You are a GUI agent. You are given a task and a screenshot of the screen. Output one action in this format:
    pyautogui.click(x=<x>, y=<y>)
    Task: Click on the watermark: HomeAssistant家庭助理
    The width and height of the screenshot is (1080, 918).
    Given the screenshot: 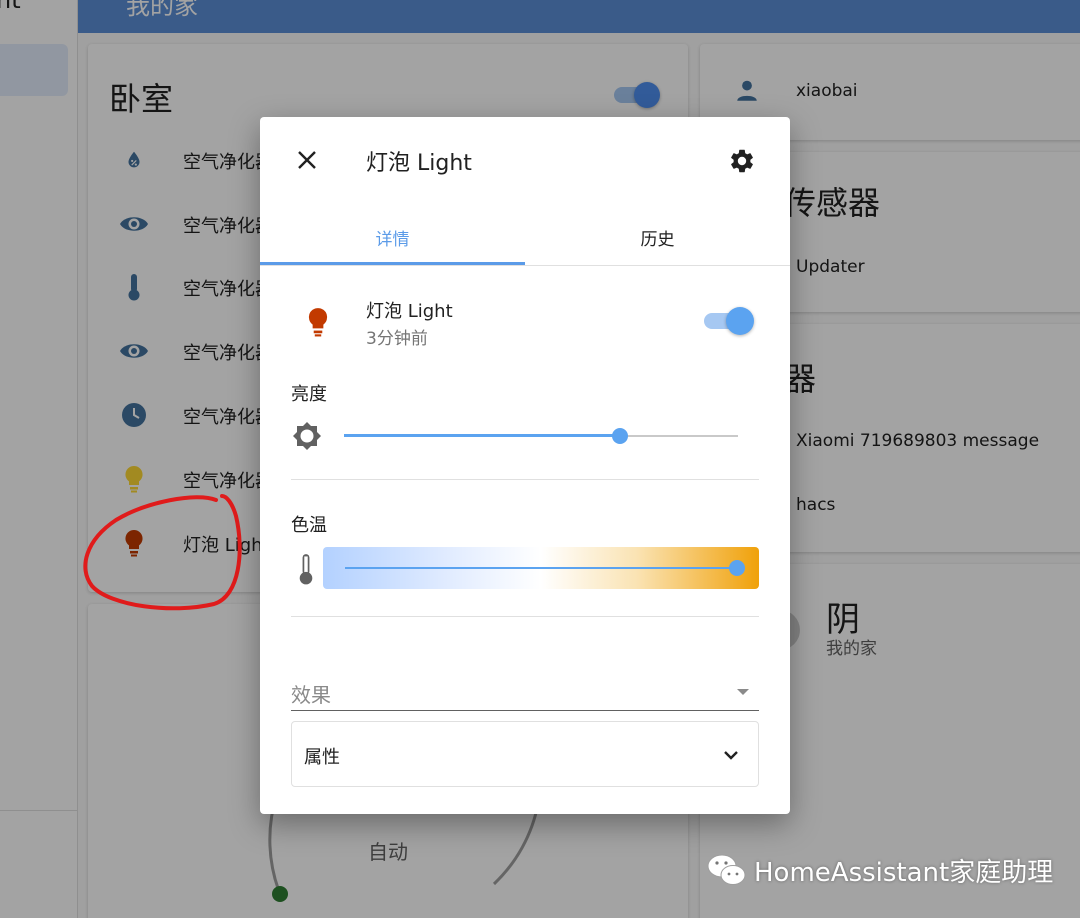 What is the action you would take?
    pyautogui.click(x=879, y=870)
    